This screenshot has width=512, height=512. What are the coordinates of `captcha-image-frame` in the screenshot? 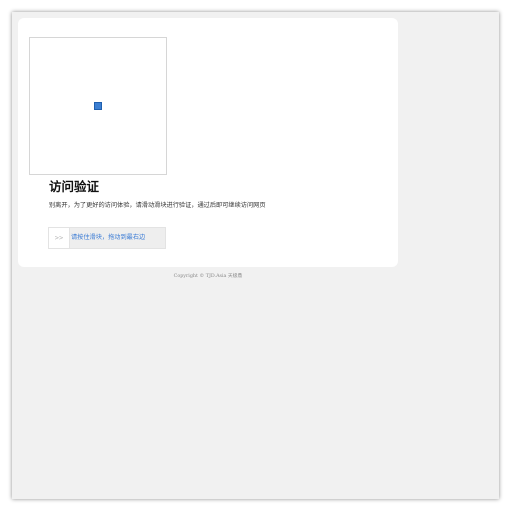 It's located at (98, 106).